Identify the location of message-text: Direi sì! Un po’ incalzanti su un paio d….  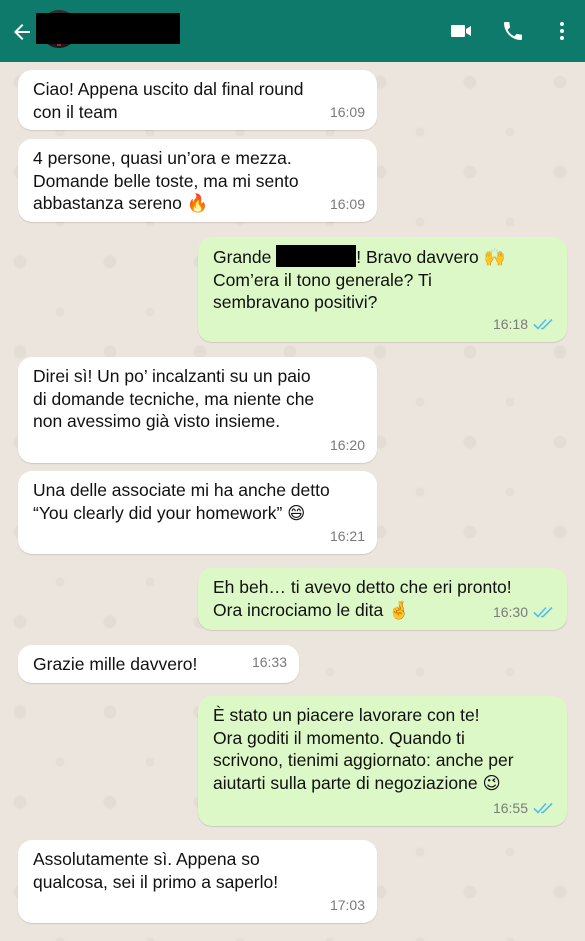
(174, 398).